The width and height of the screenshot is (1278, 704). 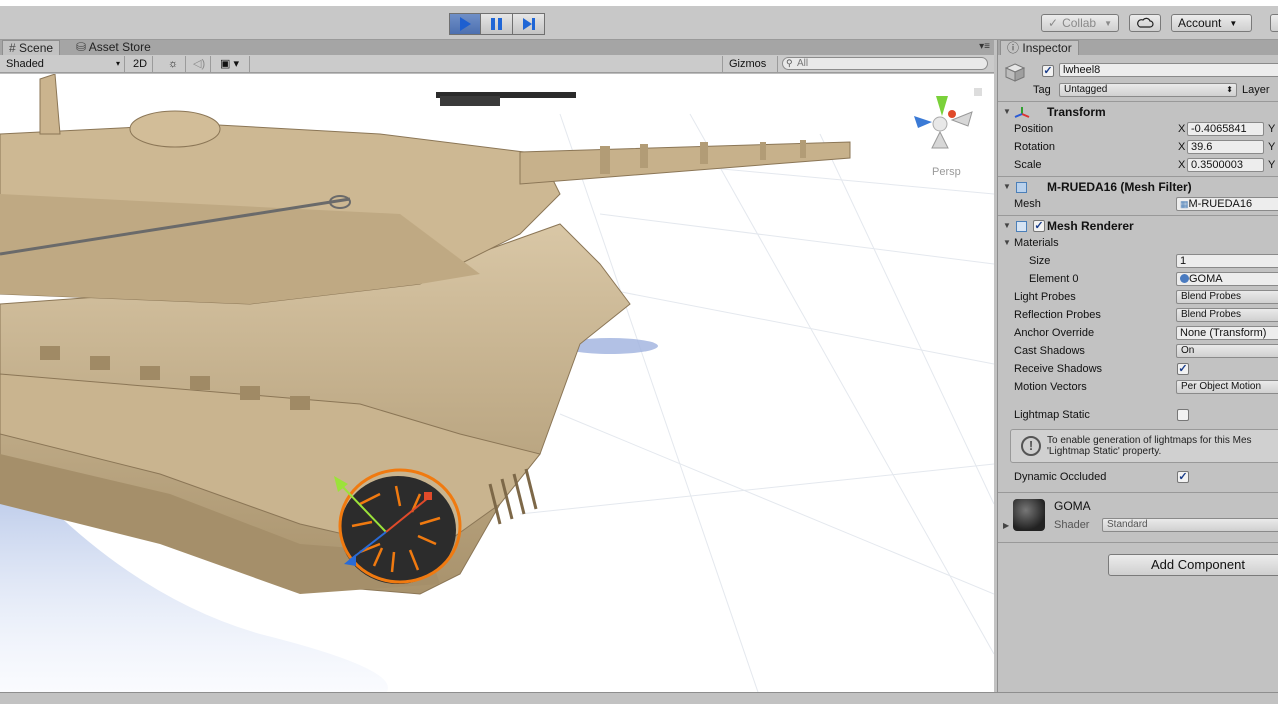 I want to click on transform-header: ▼ Transform, so click(x=1138, y=112).